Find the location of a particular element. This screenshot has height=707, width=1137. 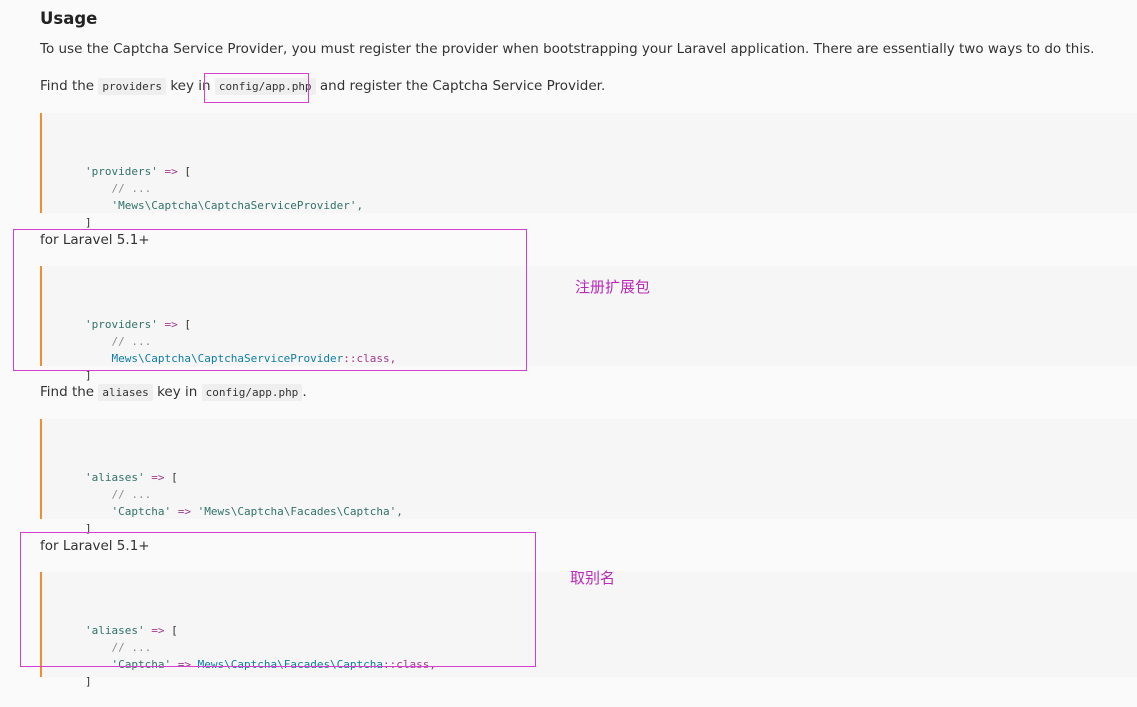

find-aliases-line: Find the aliases key in config/app.php. is located at coordinates (173, 392).